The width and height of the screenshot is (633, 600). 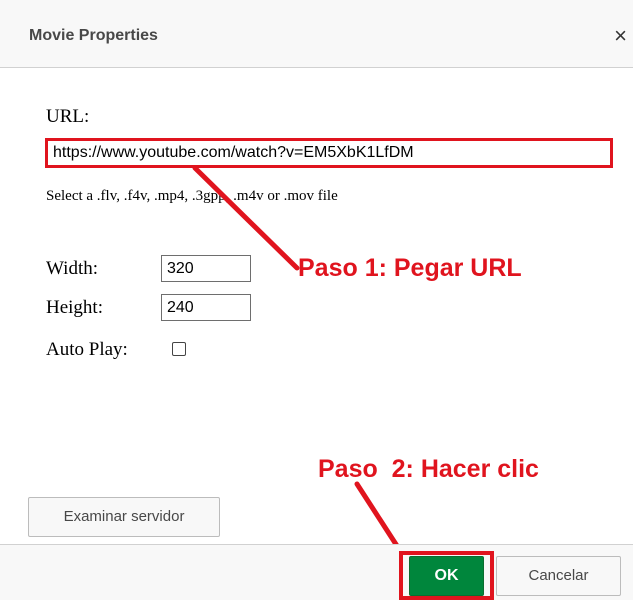 What do you see at coordinates (206, 307) in the screenshot?
I see `height-input` at bounding box center [206, 307].